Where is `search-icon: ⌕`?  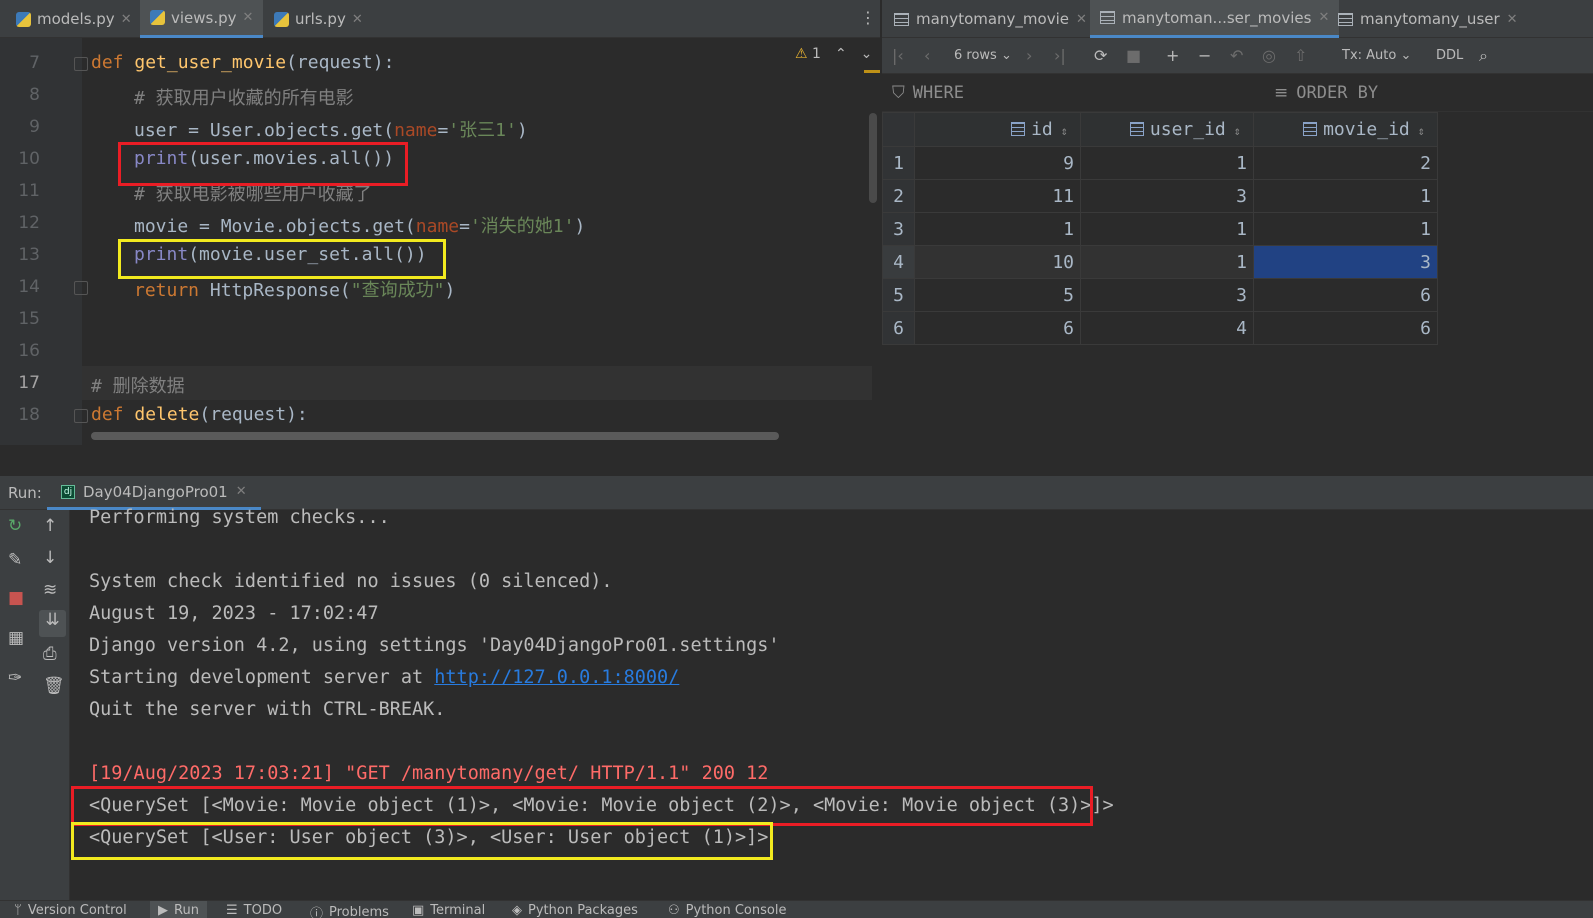
search-icon: ⌕ is located at coordinates (1483, 56).